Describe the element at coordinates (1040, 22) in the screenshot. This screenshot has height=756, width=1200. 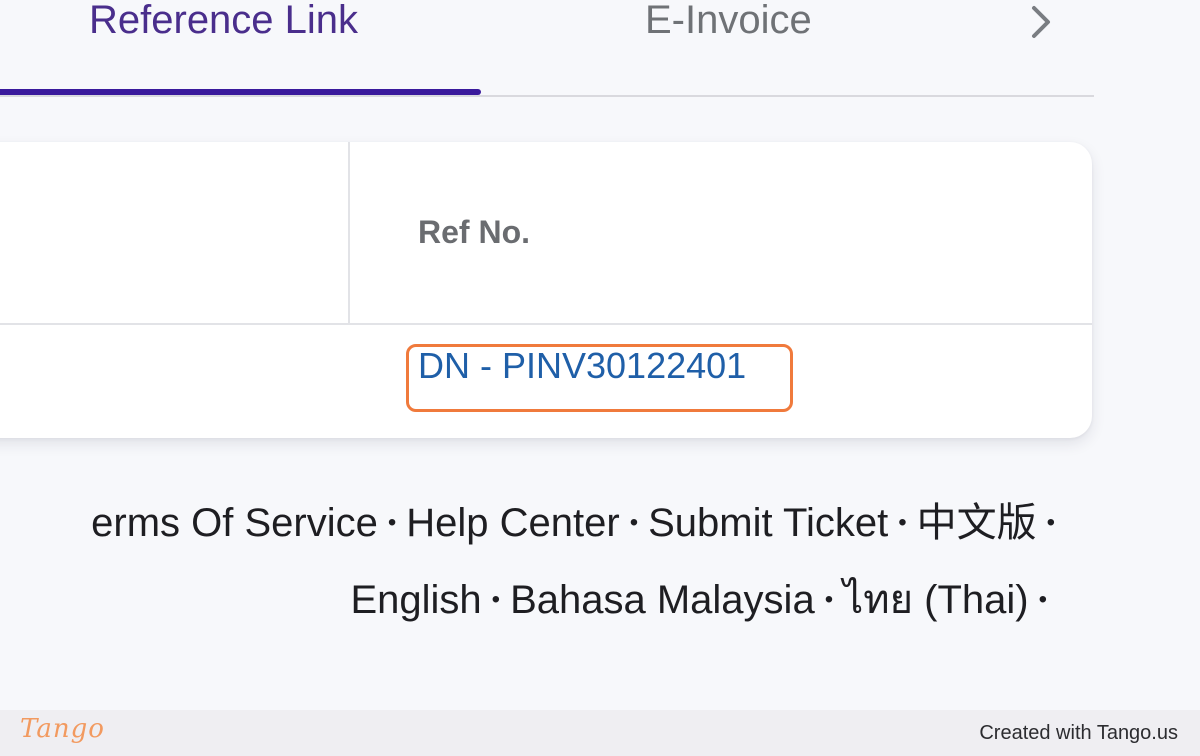
I see `chevron-right-icon` at that location.